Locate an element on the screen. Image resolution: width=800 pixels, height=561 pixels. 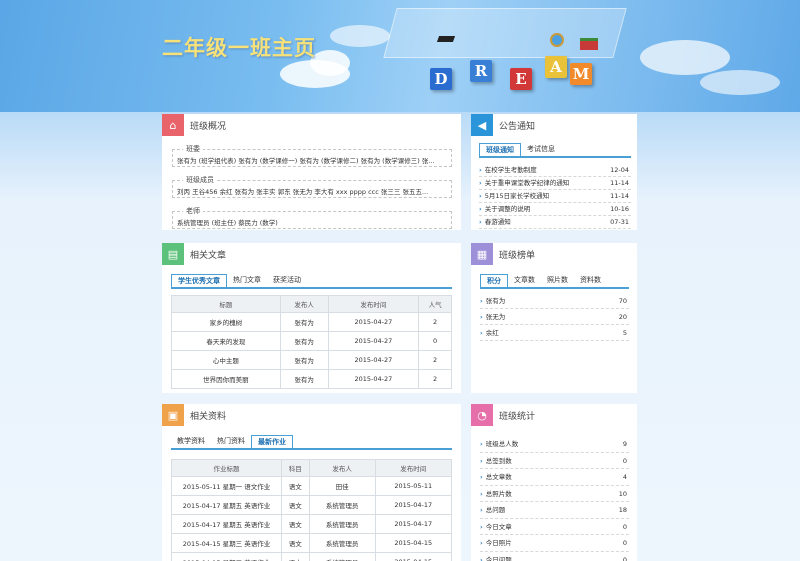
ranking-list: 张有为 70 张无为 20 余红 5 is located at coordinates (554, 317).